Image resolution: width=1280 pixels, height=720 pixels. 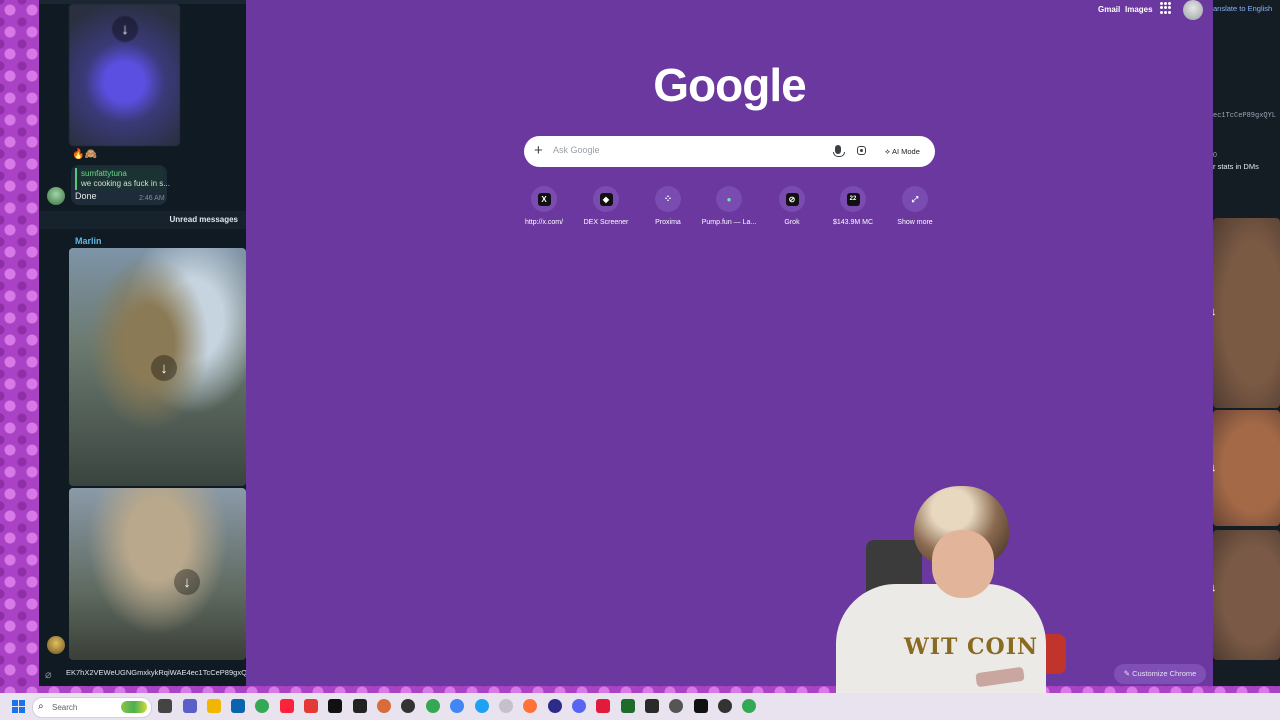 What do you see at coordinates (41, 706) in the screenshot?
I see `search-icon: ⌕` at bounding box center [41, 706].